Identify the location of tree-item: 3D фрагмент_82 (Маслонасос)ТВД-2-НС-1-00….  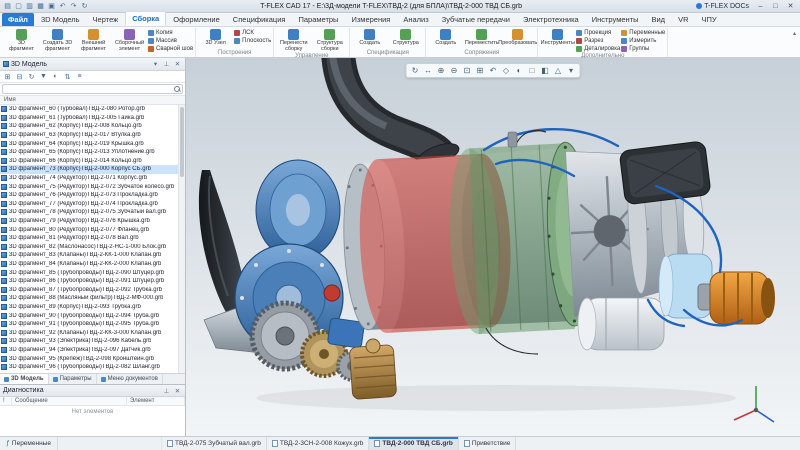
(89, 247).